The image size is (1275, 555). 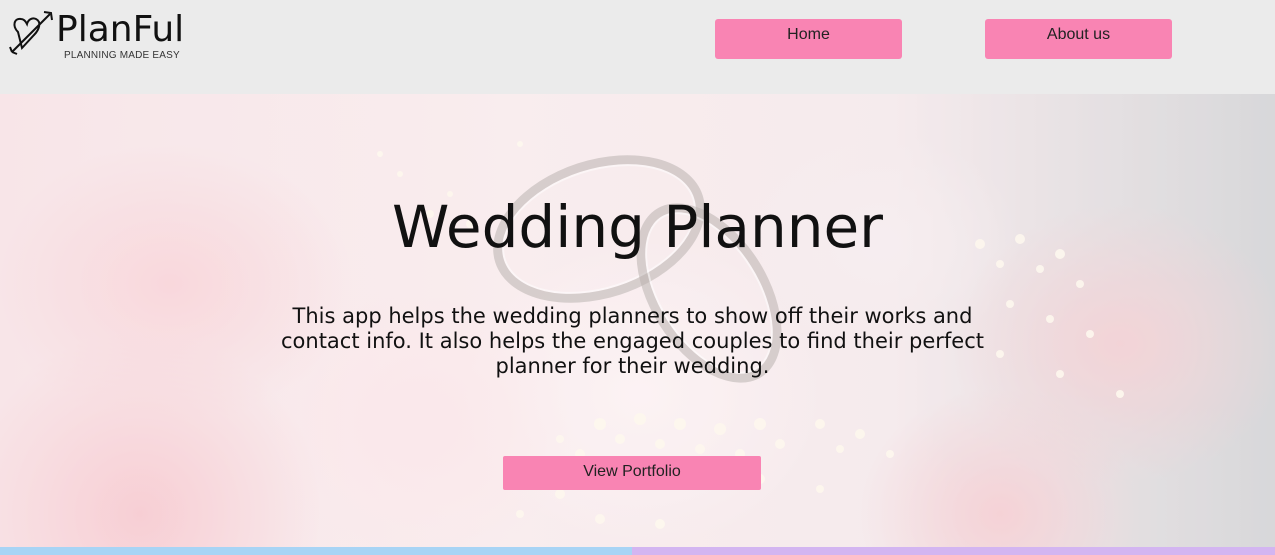 I want to click on logo: PlanFul PLANNING MADE EASY, so click(x=108, y=38).